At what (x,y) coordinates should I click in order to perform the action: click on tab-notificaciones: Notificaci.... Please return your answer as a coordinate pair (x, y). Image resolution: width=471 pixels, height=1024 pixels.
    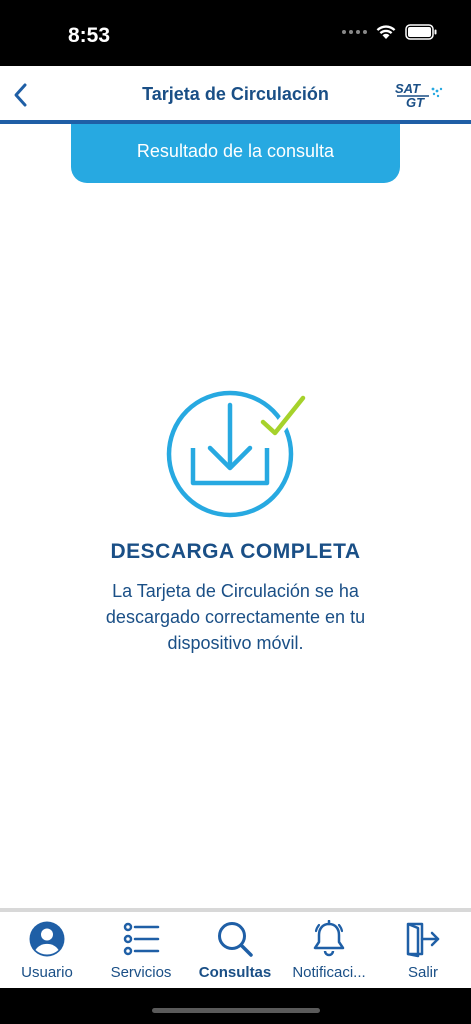
    Looking at the image, I should click on (329, 953).